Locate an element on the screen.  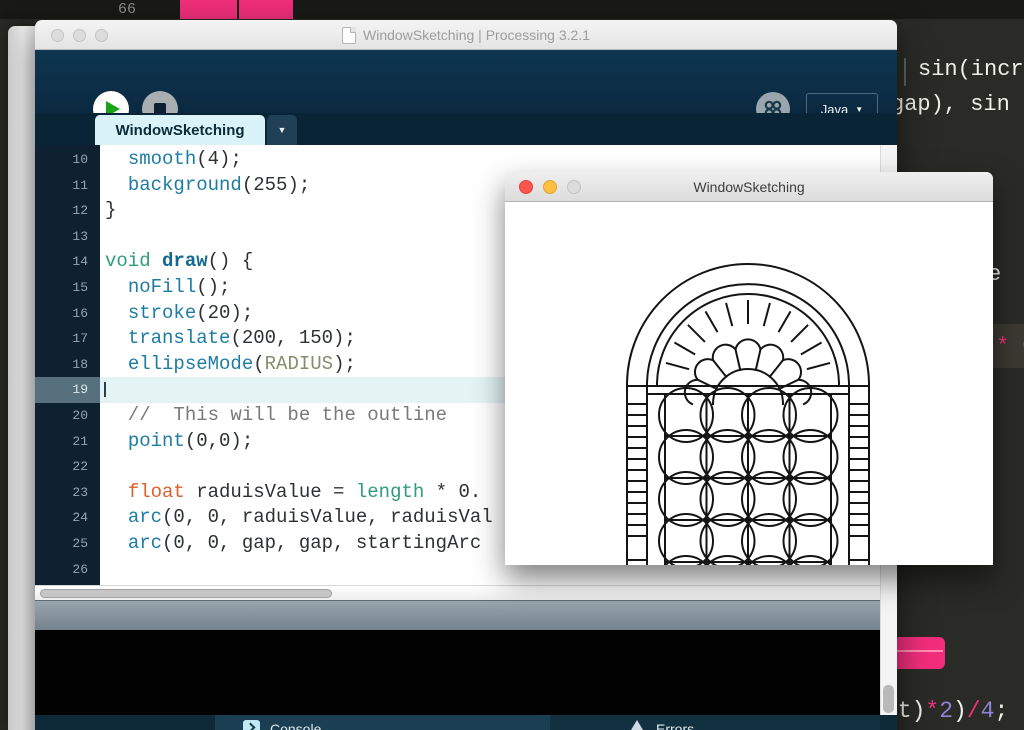
tab-console: Console is located at coordinates (382, 722).